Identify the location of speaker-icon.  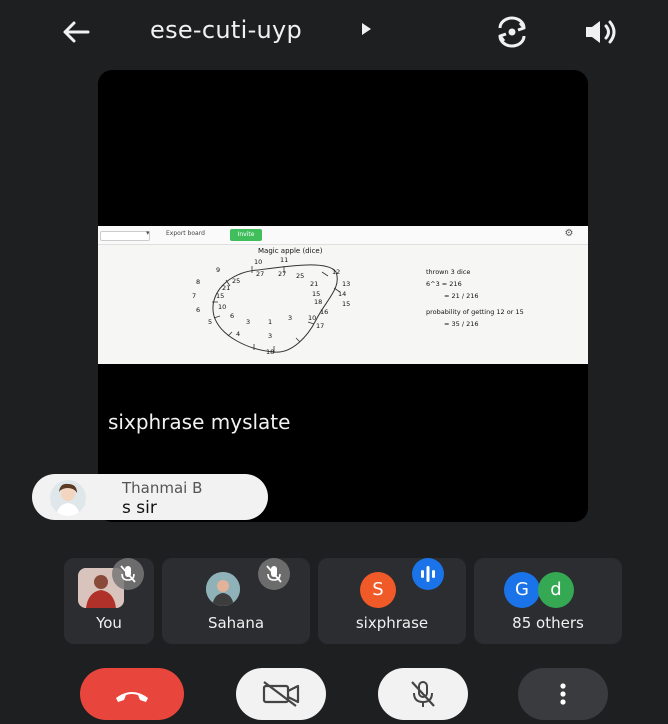
(601, 32).